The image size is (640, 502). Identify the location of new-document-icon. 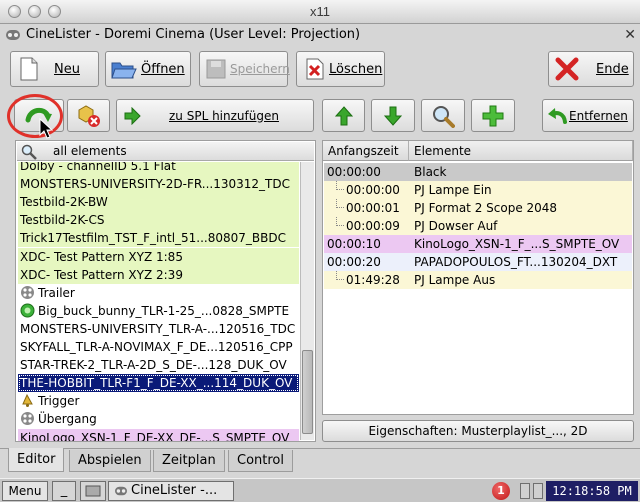
(29, 69).